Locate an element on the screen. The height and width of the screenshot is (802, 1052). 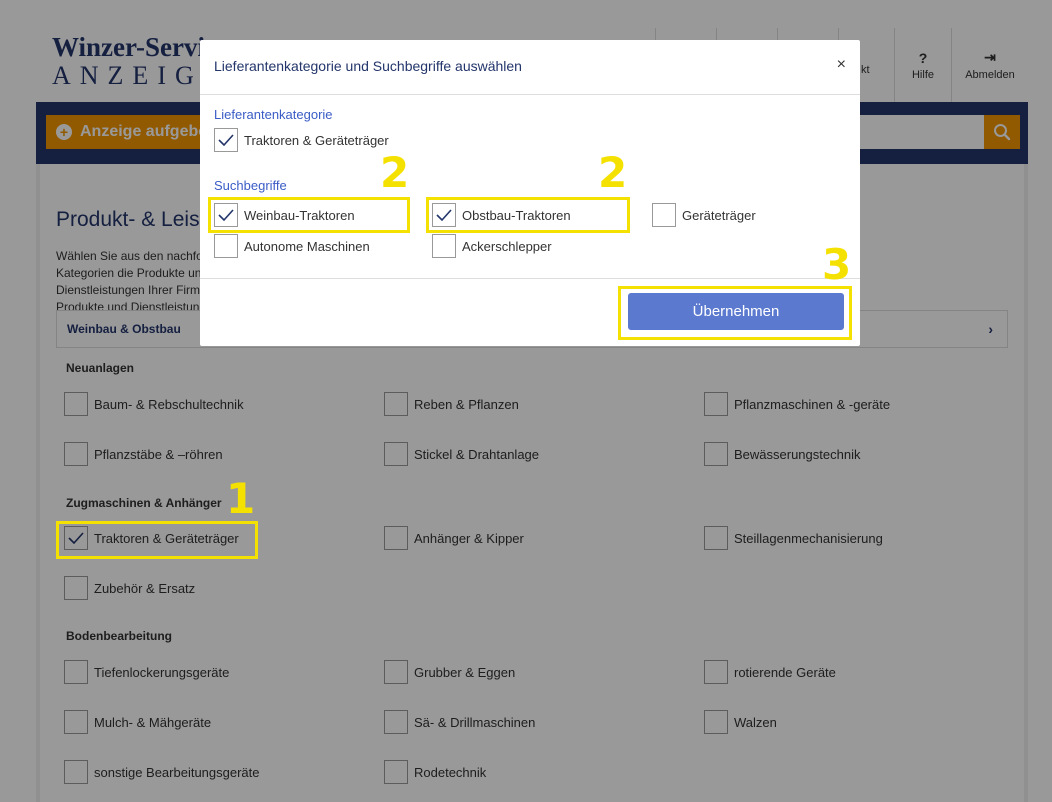
search-terms-heading: Suchbegriffe is located at coordinates (250, 185).